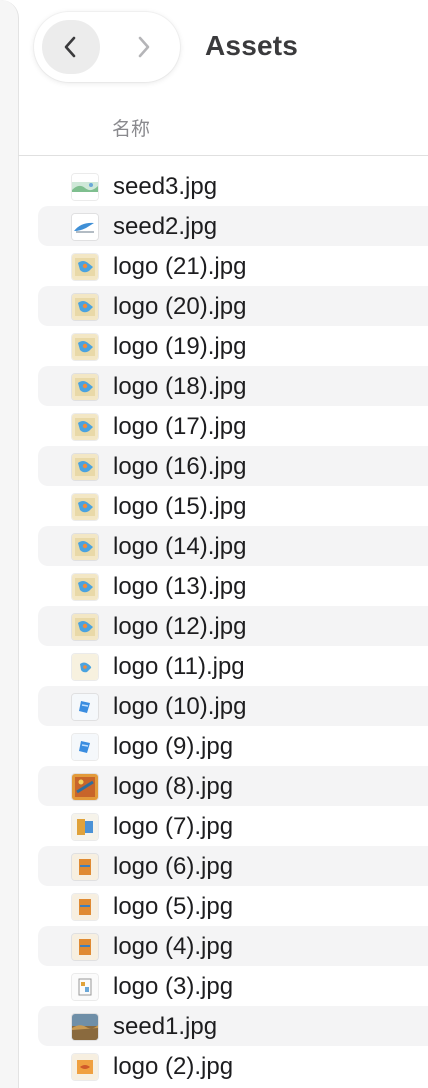  What do you see at coordinates (233, 186) in the screenshot?
I see `file-row: seed3.jpg` at bounding box center [233, 186].